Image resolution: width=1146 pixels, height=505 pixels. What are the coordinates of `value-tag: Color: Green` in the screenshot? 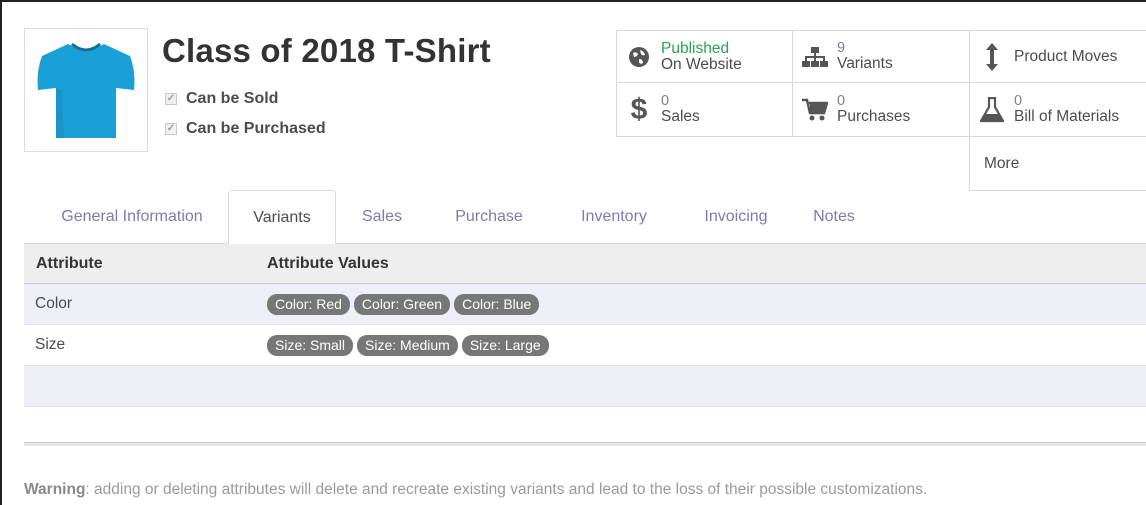 It's located at (402, 304).